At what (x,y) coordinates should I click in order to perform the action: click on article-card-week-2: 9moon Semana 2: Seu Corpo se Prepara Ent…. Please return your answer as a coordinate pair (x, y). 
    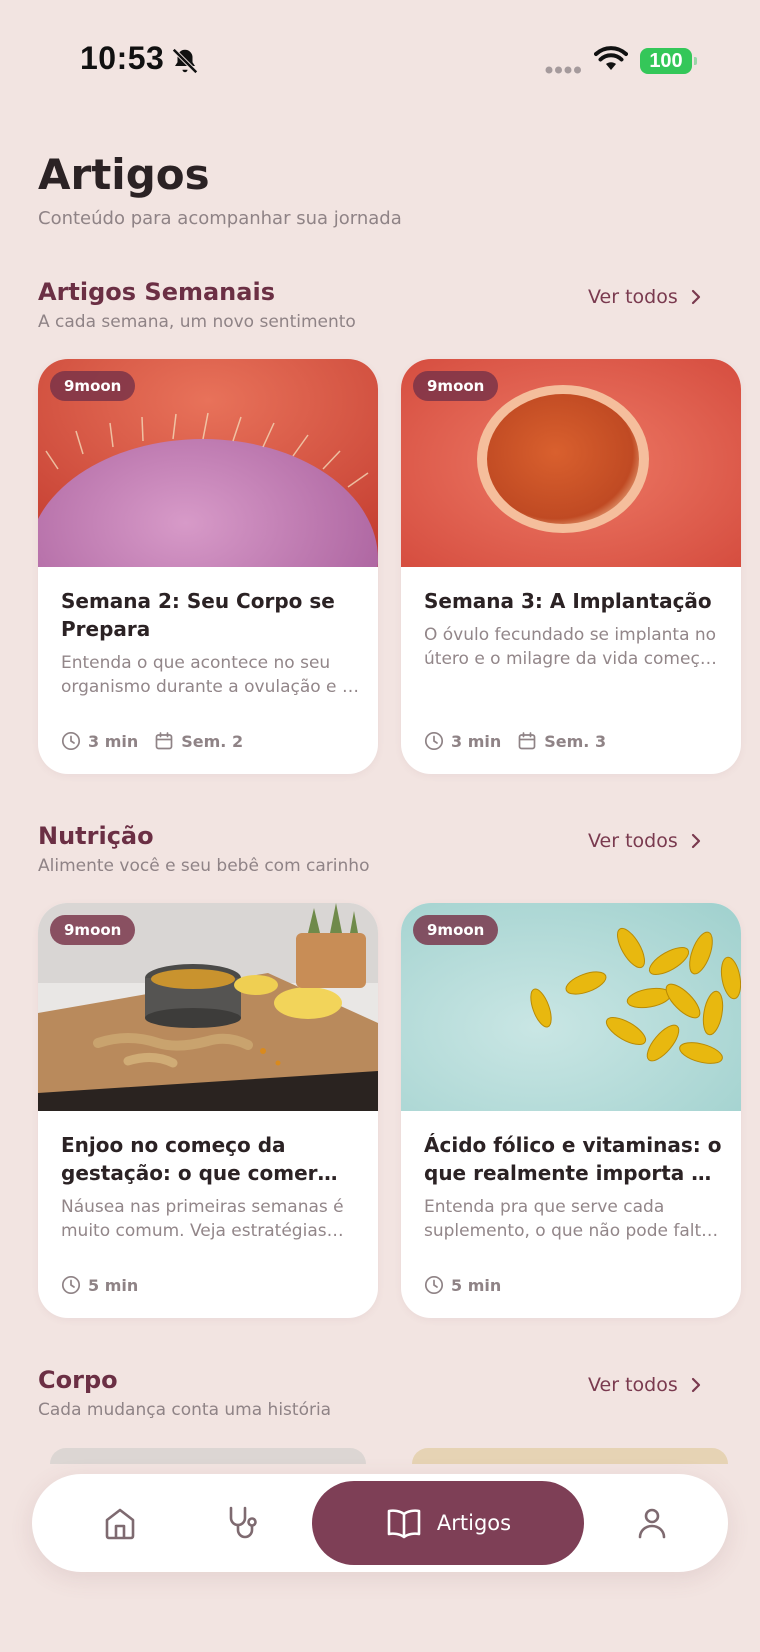
    Looking at the image, I should click on (208, 566).